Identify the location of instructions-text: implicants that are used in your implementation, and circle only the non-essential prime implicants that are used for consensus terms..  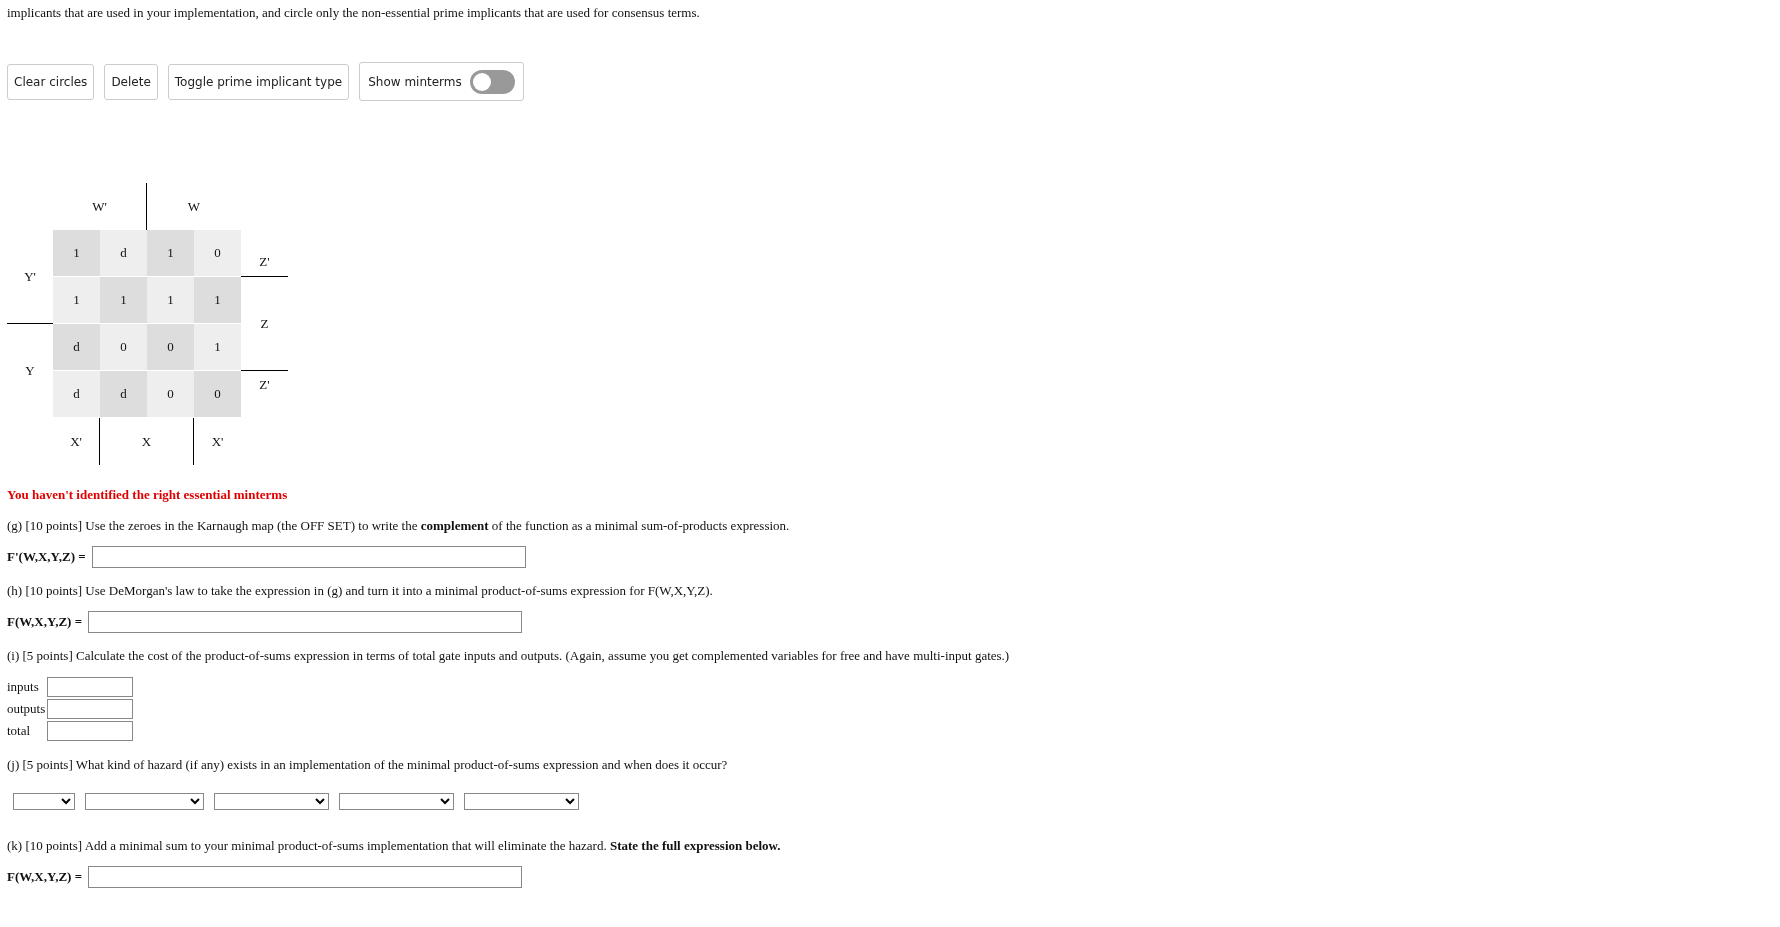
(354, 12).